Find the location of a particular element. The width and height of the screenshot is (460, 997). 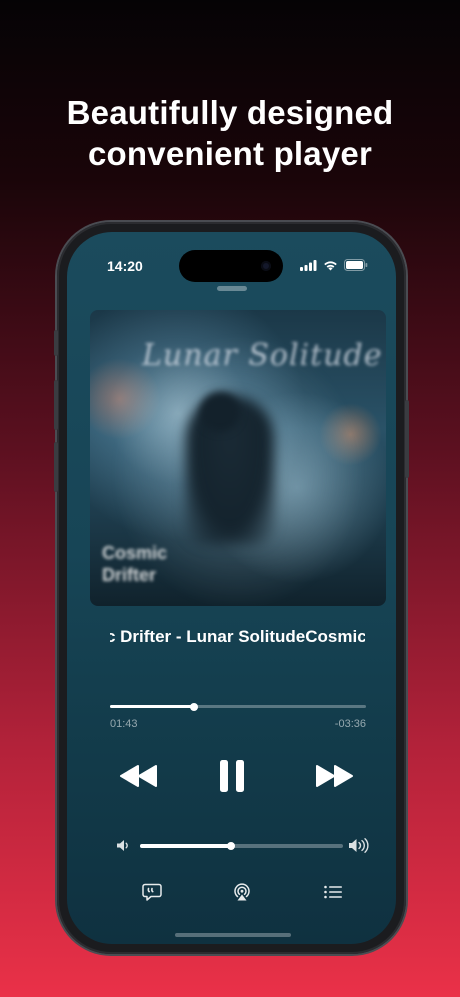

pause-icon is located at coordinates (232, 776).